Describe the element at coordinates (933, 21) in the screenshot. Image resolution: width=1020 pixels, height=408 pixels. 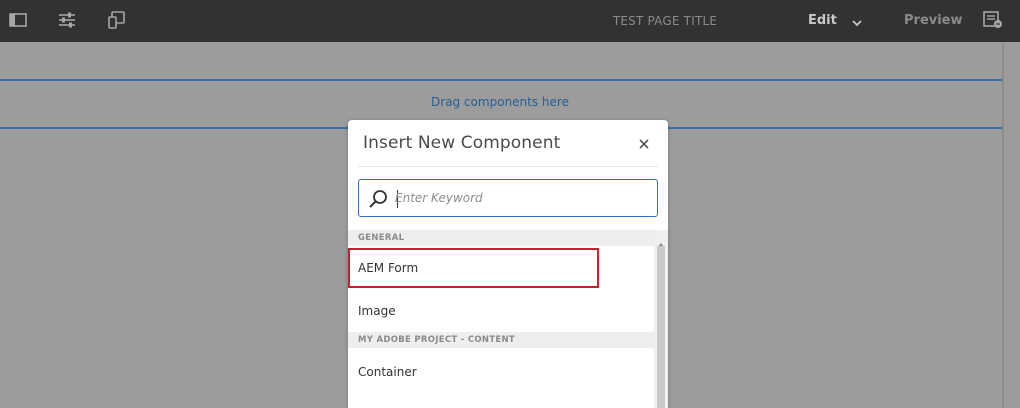
I see `preview-button: Preview` at that location.